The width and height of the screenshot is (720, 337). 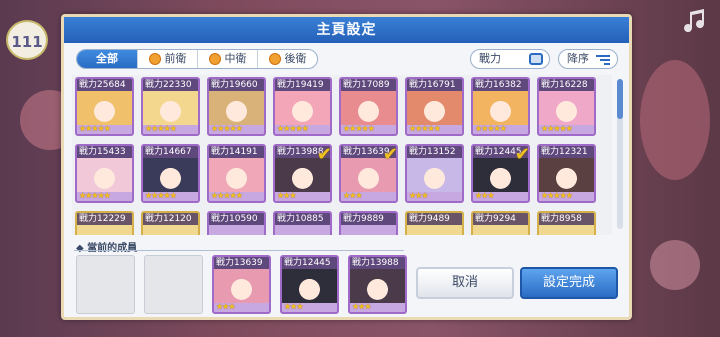 I want to click on power-value: 戰力16382, so click(x=500, y=85).